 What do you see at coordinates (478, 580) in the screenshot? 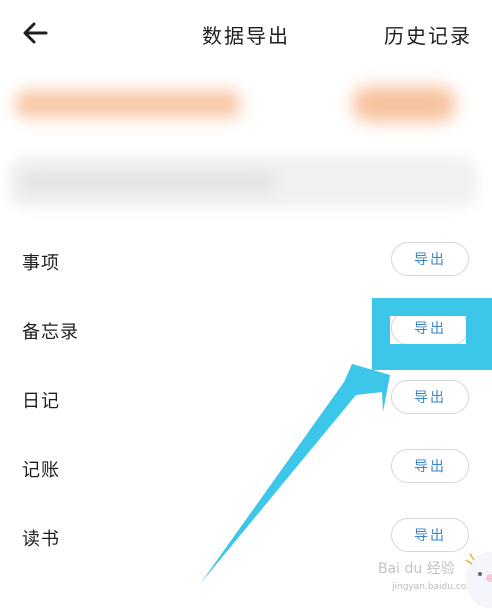
I see `mascot-icon` at bounding box center [478, 580].